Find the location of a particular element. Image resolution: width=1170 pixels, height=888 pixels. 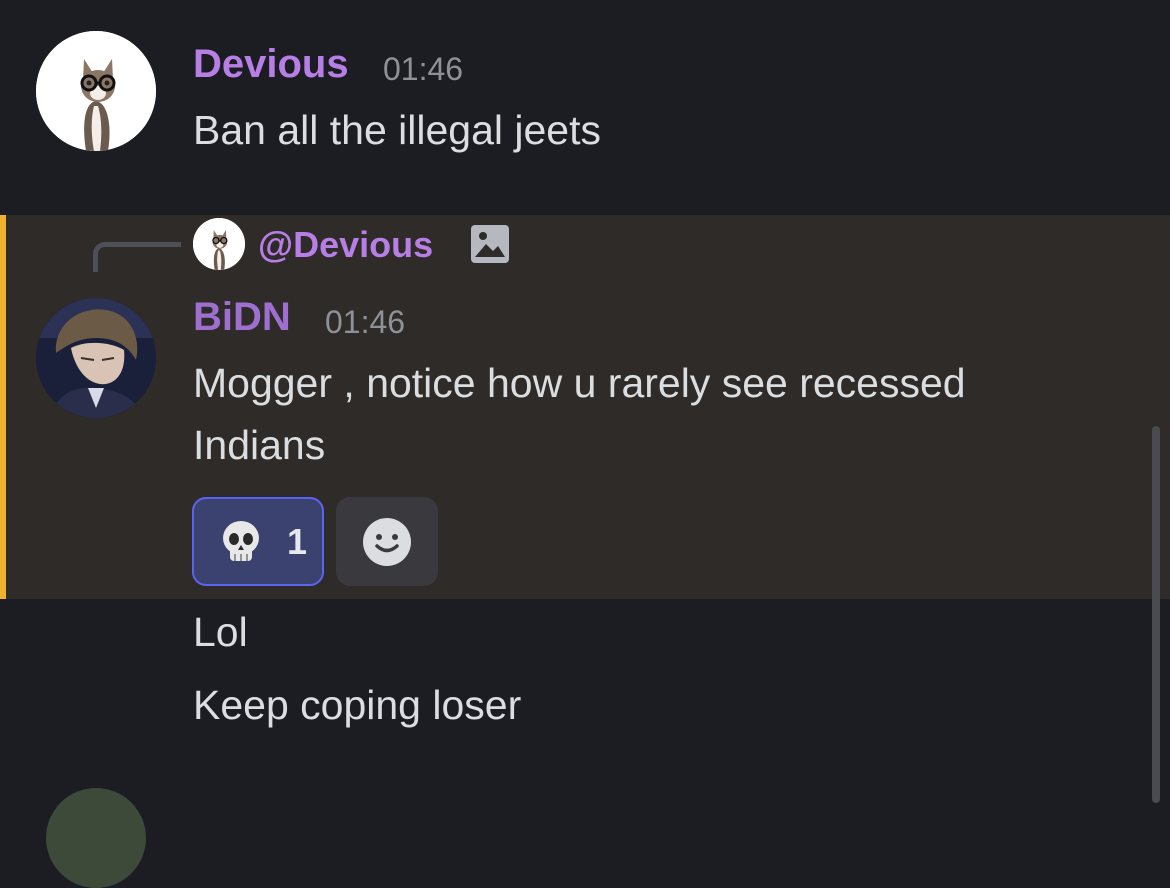

skull-emoji-icon is located at coordinates (241, 542).